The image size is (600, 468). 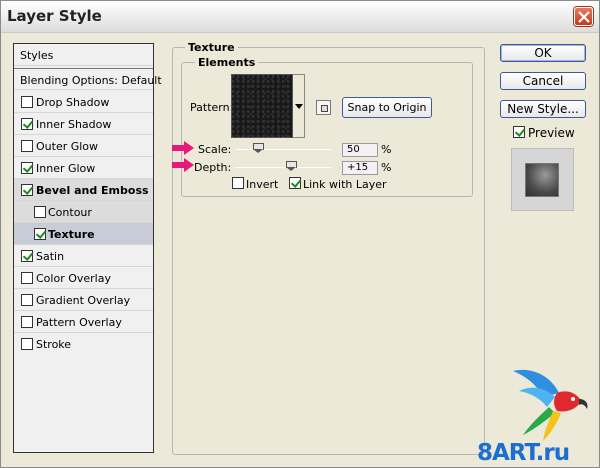 I want to click on gradient-overlay-label: Gradient Overlay, so click(x=83, y=300).